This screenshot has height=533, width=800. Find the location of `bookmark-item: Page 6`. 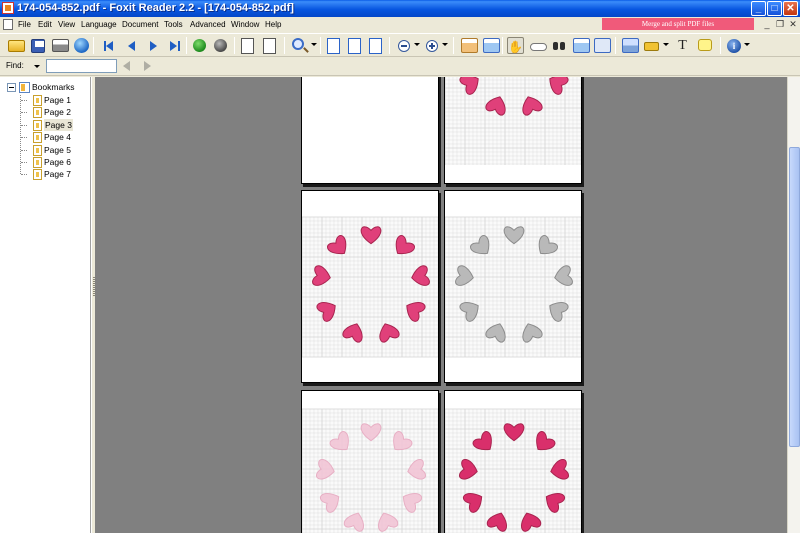

bookmark-item: Page 6 is located at coordinates (57, 162).